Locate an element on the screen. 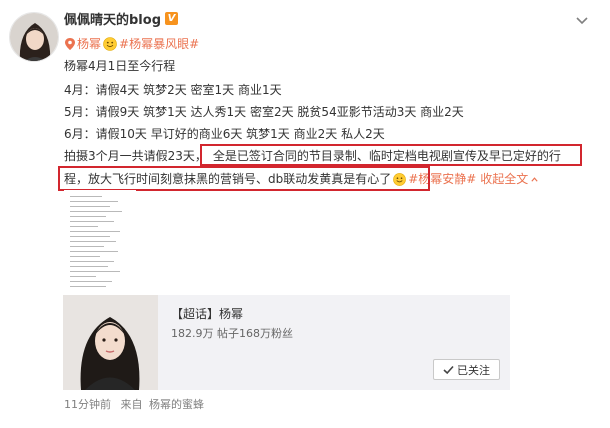  username-row: 佩佩晴天的blog V is located at coordinates (121, 18).